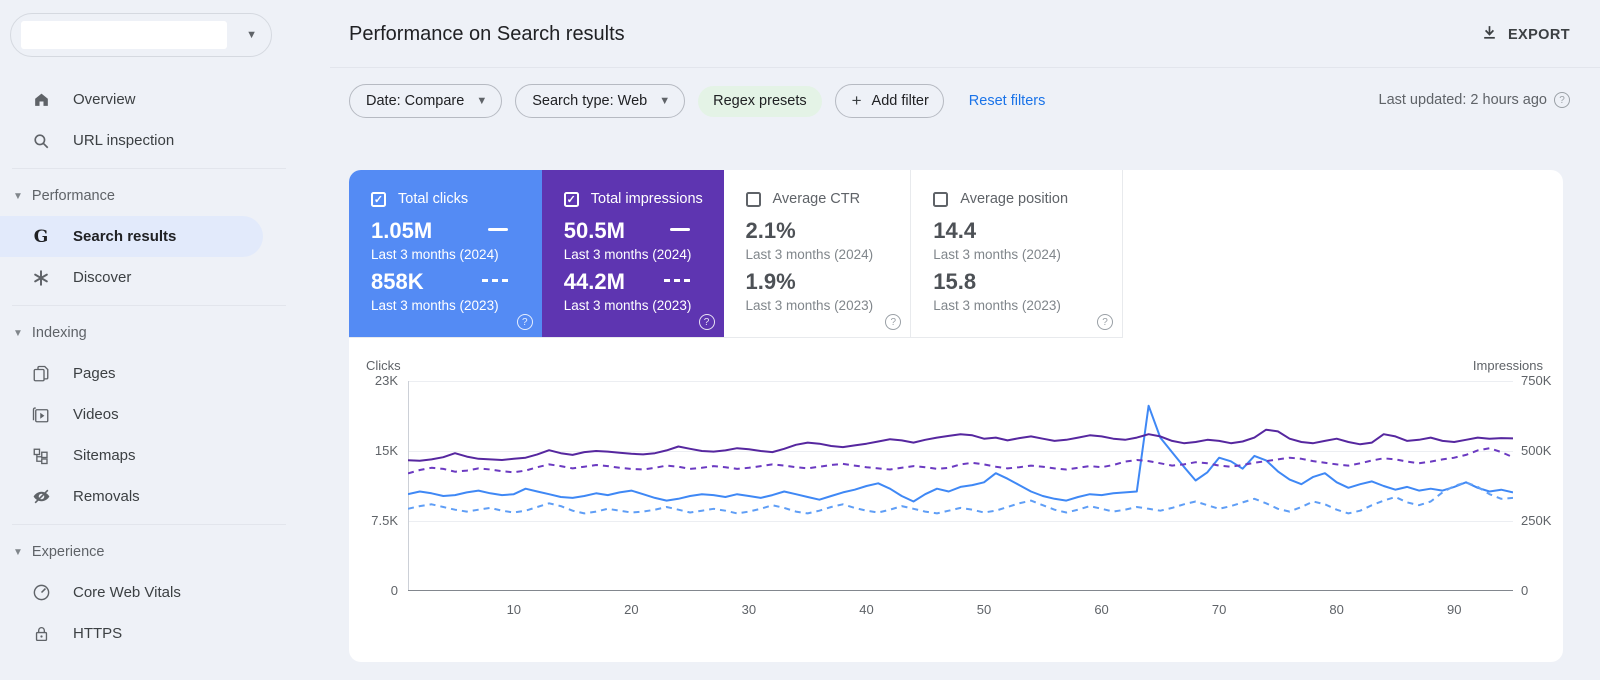 Image resolution: width=1600 pixels, height=680 pixels. What do you see at coordinates (150, 496) in the screenshot?
I see `sidebar-item-removals: Removals` at bounding box center [150, 496].